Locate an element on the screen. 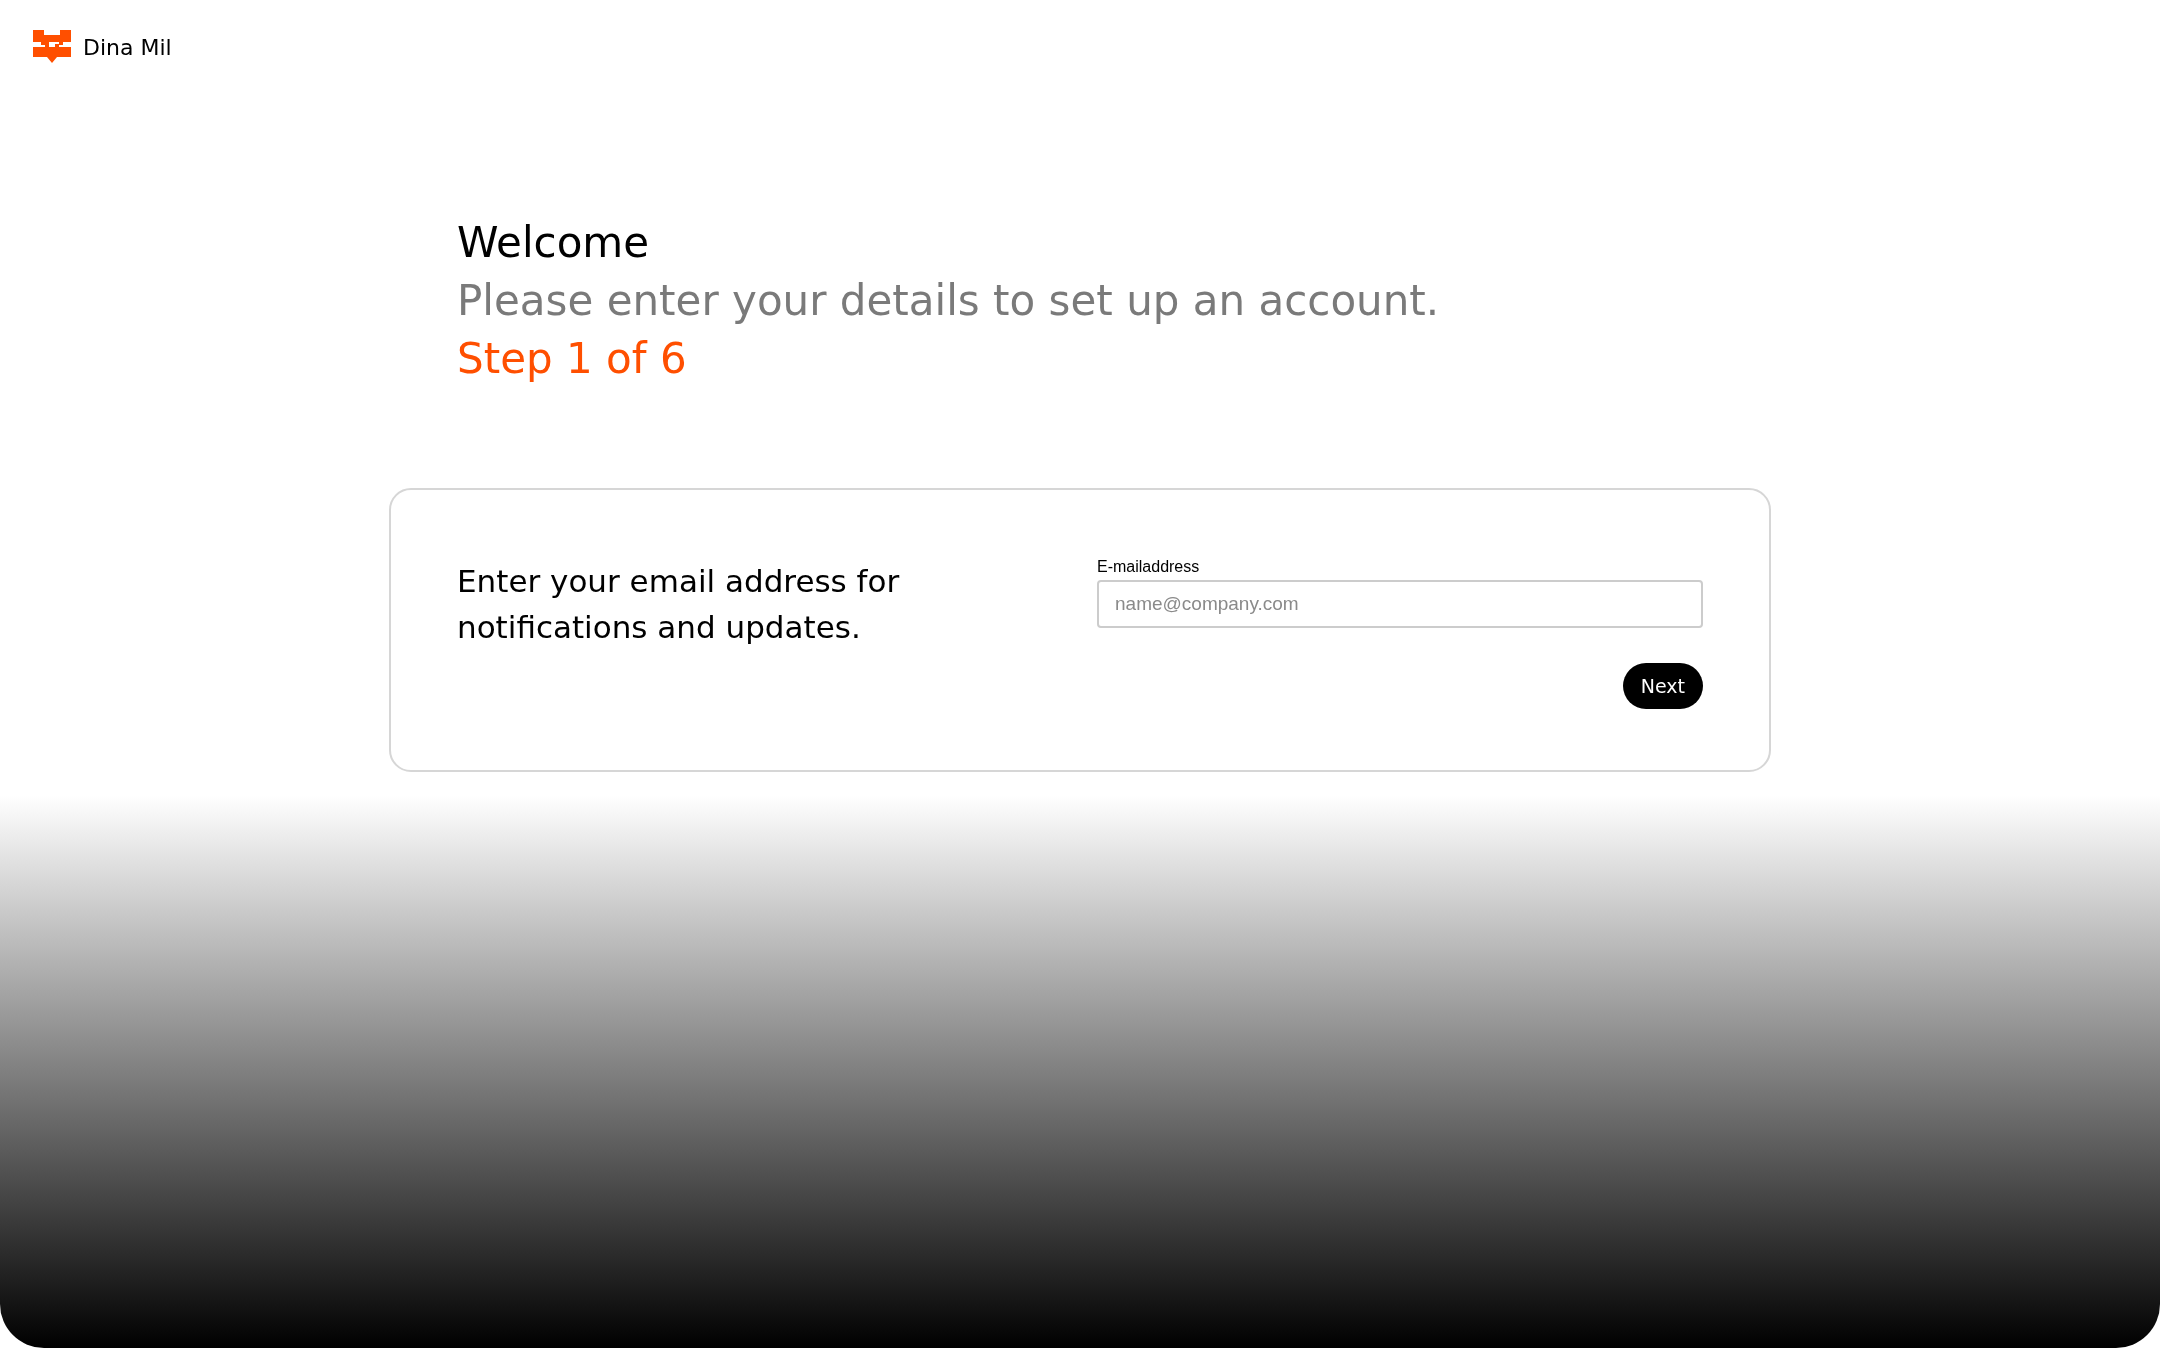 This screenshot has width=2160, height=1348. email-field: name@company.com is located at coordinates (1400, 604).